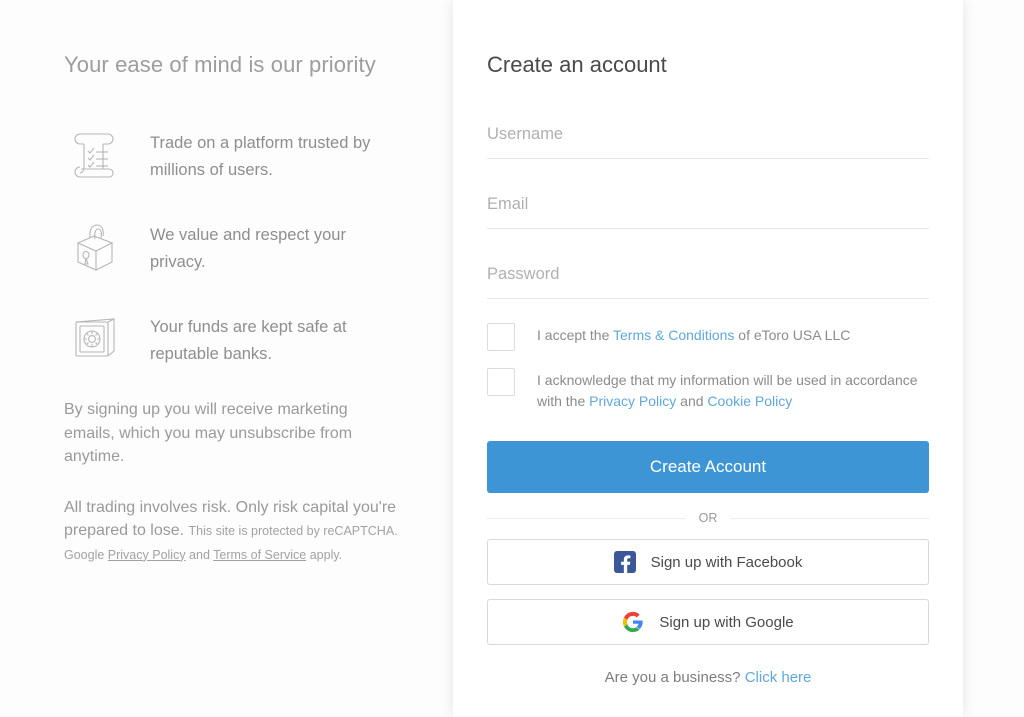 The height and width of the screenshot is (717, 1024). Describe the element at coordinates (674, 677) in the screenshot. I see `business-question: Are you a business?` at that location.